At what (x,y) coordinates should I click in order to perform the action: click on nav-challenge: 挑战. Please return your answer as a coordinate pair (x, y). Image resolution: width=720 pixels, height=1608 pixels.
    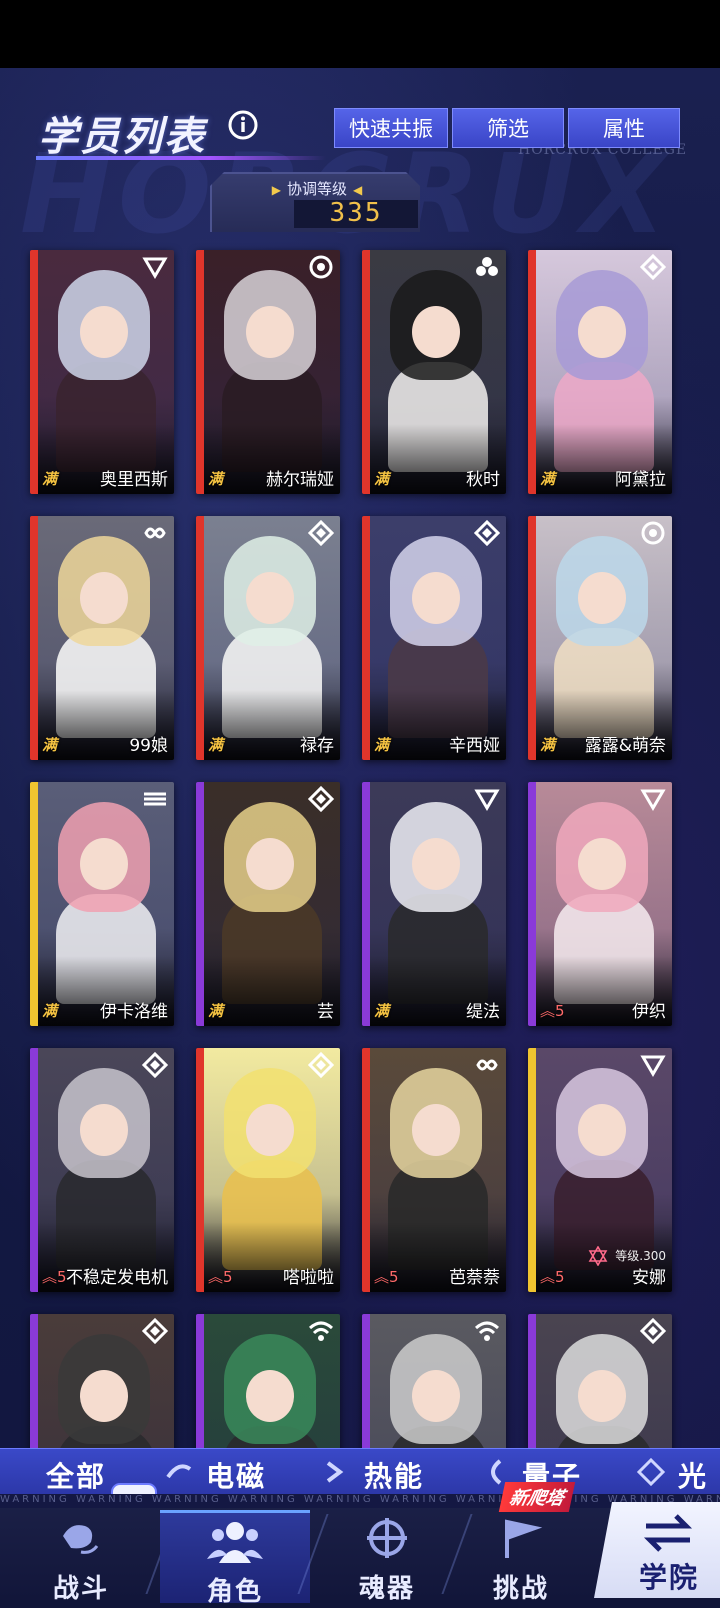
    Looking at the image, I should click on (521, 1557).